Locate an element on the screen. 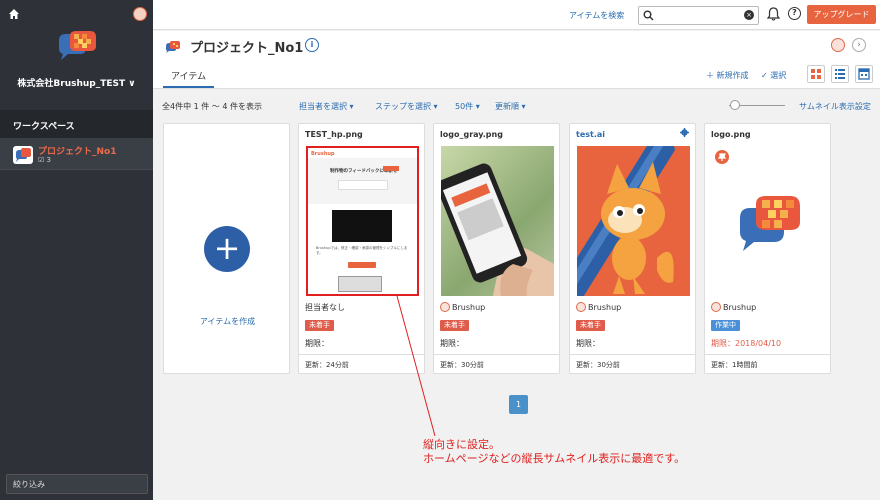 The height and width of the screenshot is (500, 880). fox-illustration-image is located at coordinates (626, 221).